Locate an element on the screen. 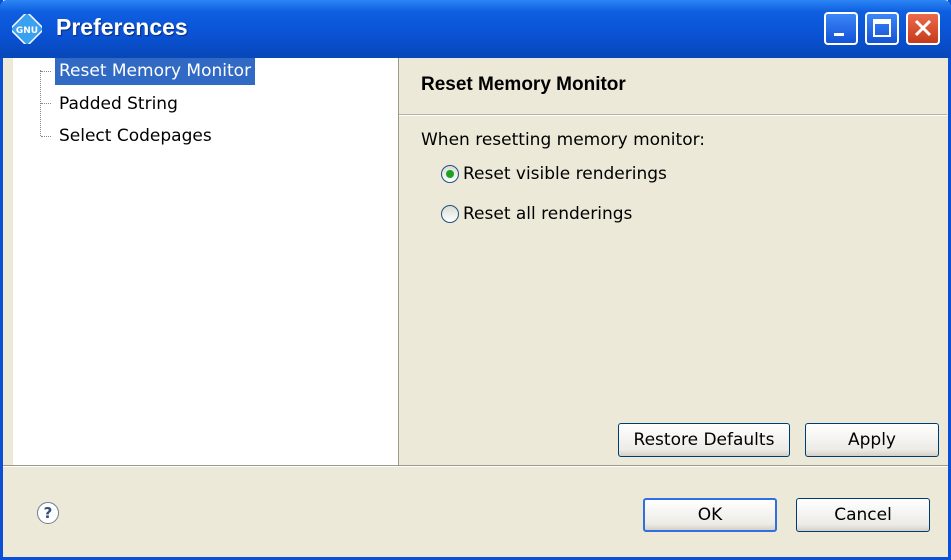 This screenshot has height=560, width=951. ok-button: OK is located at coordinates (710, 515).